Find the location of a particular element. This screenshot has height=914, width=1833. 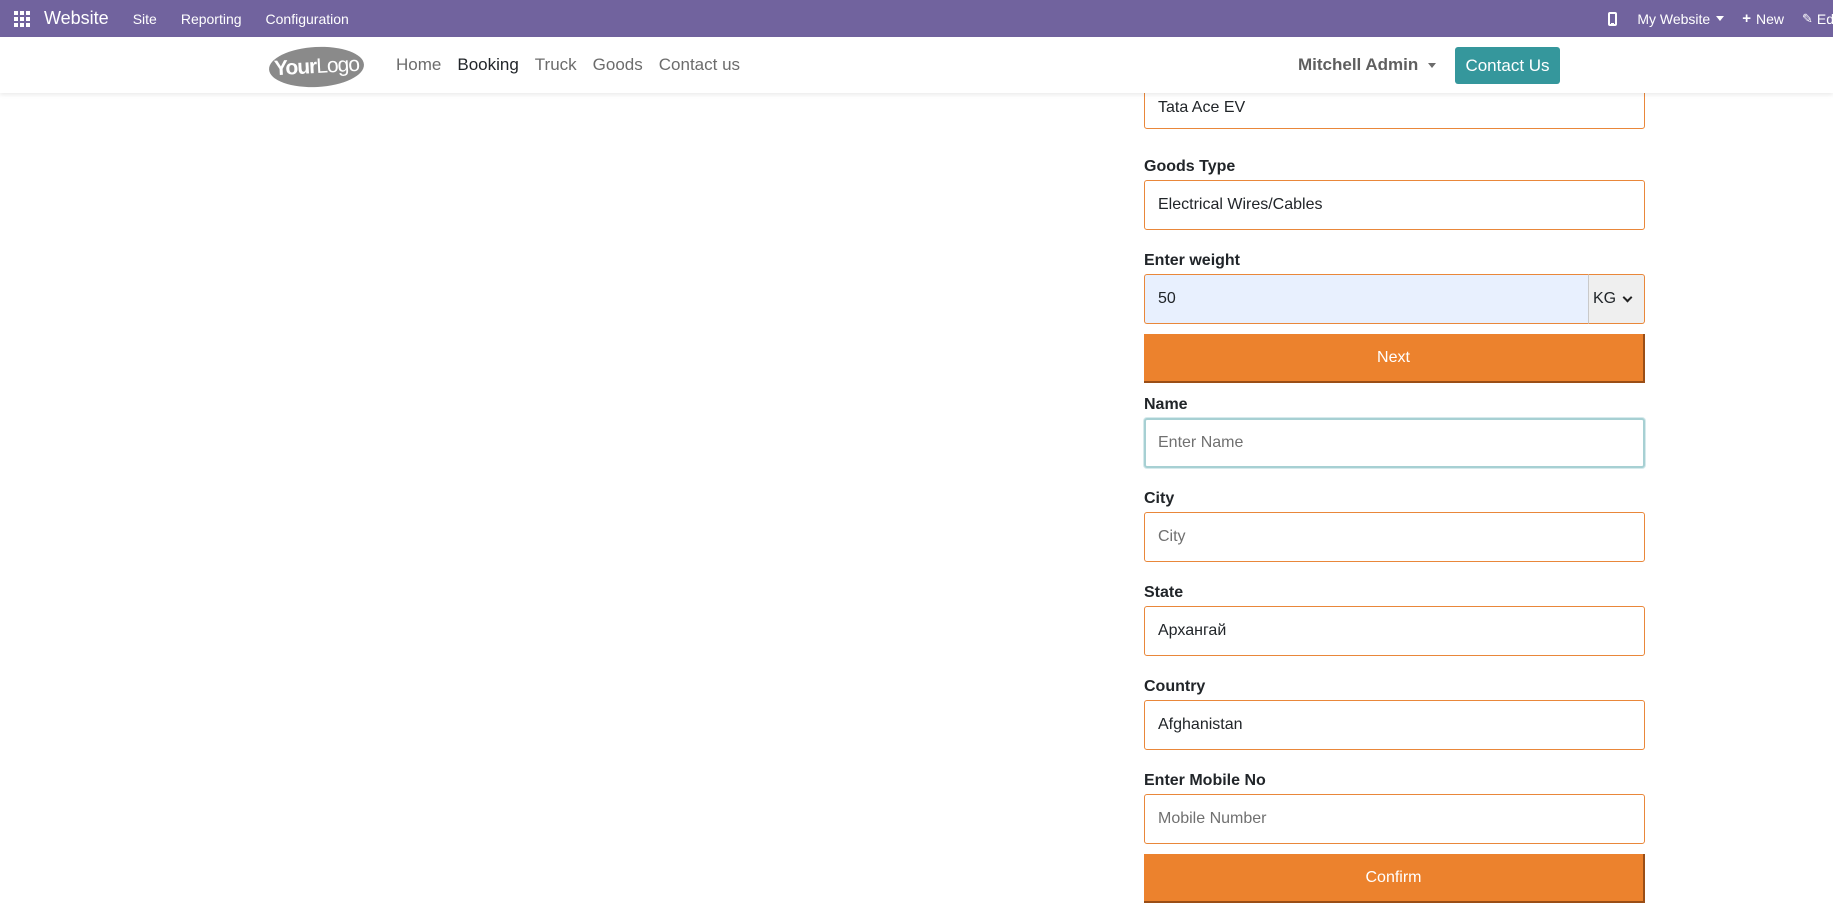

nav-truck: Truck is located at coordinates (556, 65).